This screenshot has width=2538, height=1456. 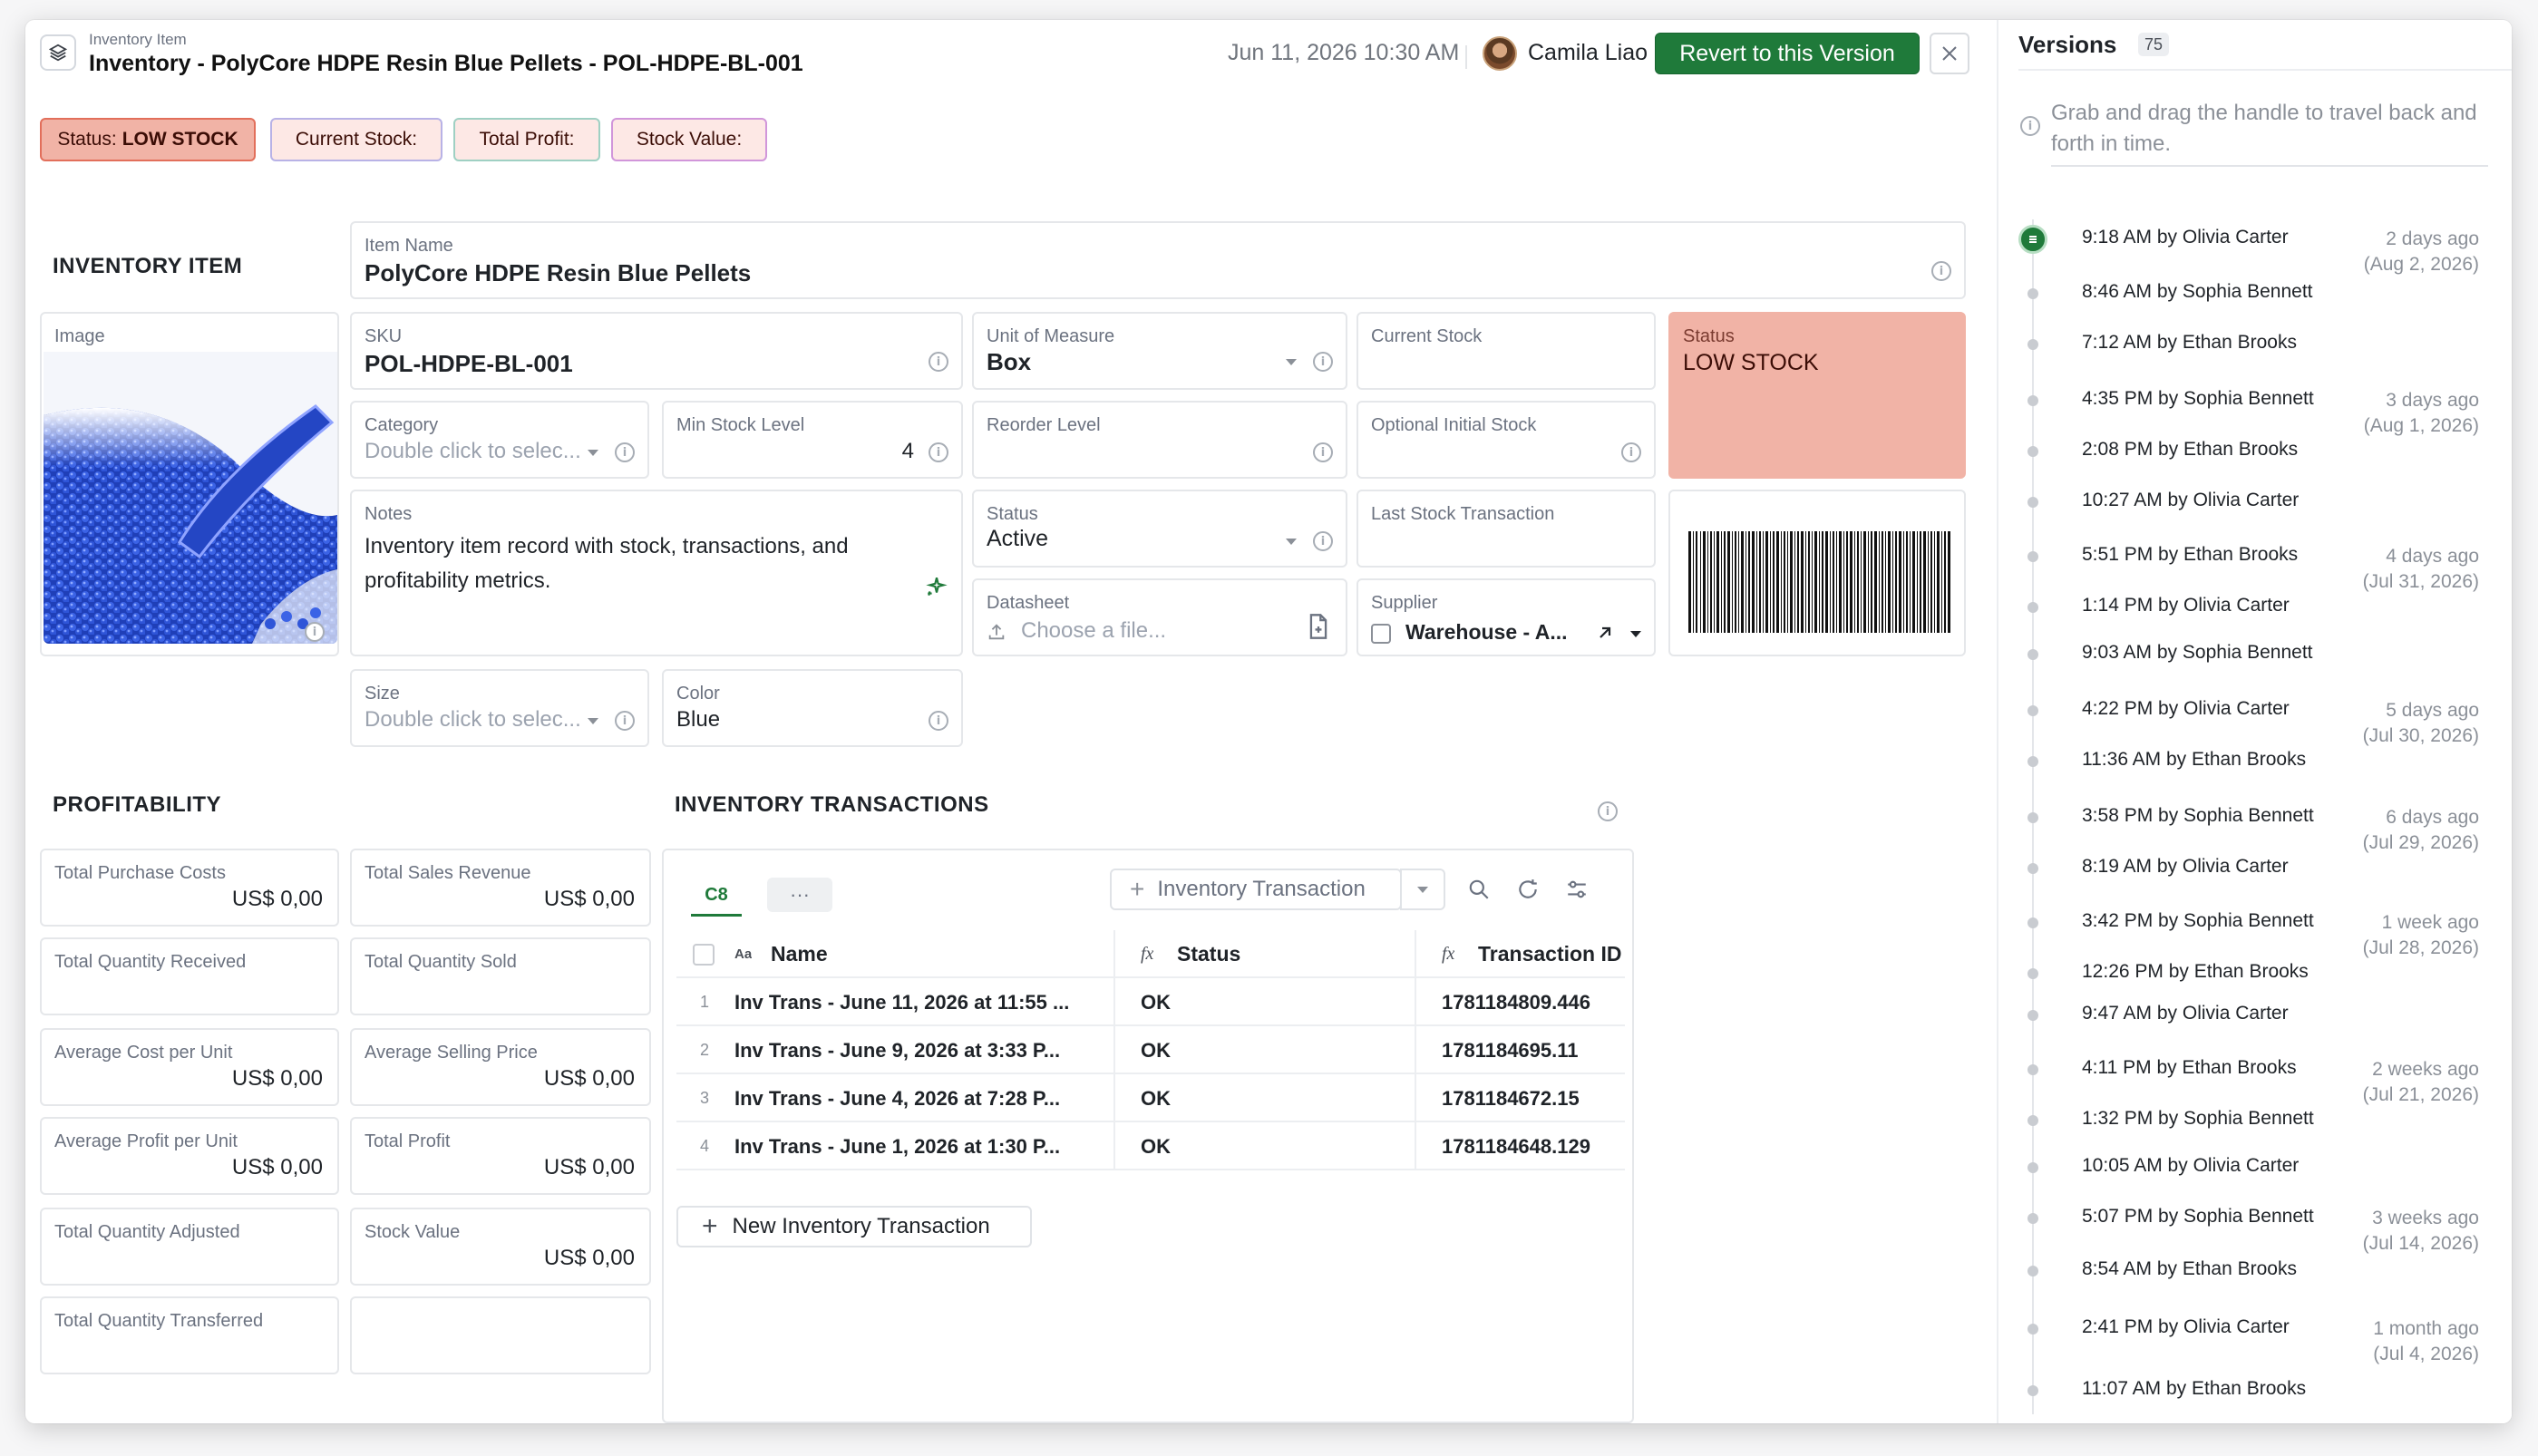 What do you see at coordinates (500, 708) in the screenshot?
I see `size-select: Size Double click to selec... i` at bounding box center [500, 708].